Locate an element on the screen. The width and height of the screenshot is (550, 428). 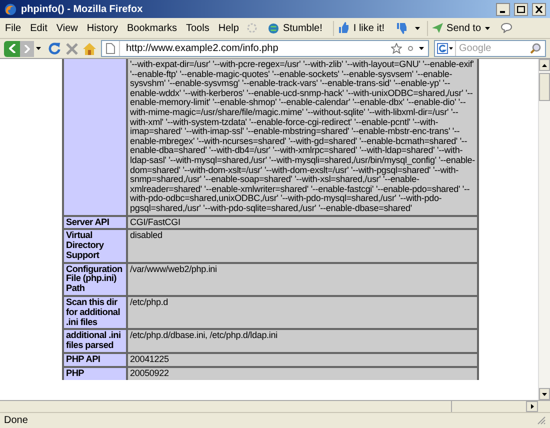
globe-icon is located at coordinates (273, 28).